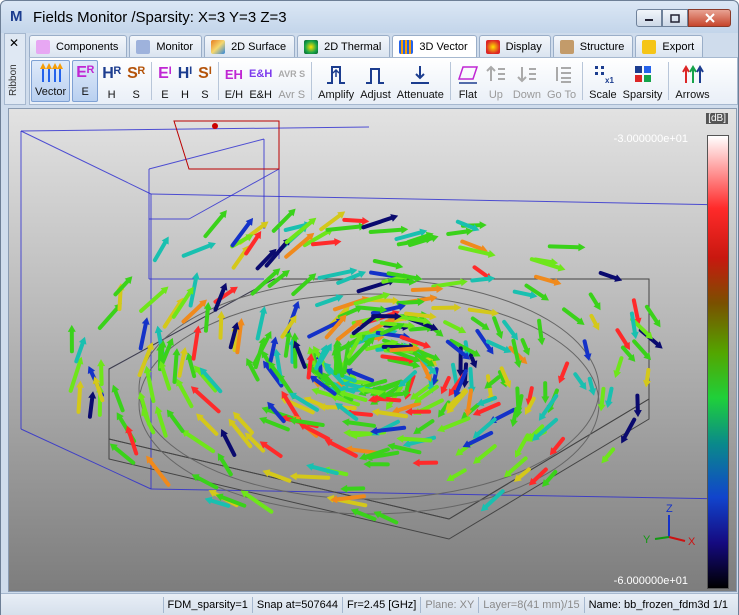  Describe the element at coordinates (291, 81) in the screenshot. I see `avr-s-button: AVR S Avr S` at that location.